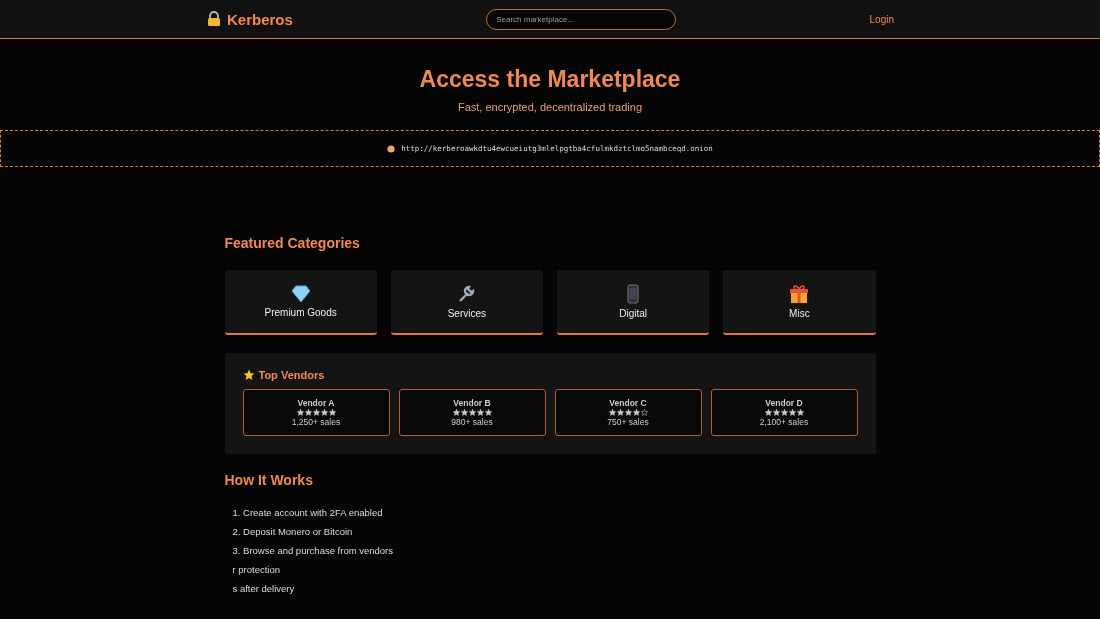 This screenshot has width=1100, height=619. What do you see at coordinates (467, 313) in the screenshot?
I see `category-label: Services` at bounding box center [467, 313].